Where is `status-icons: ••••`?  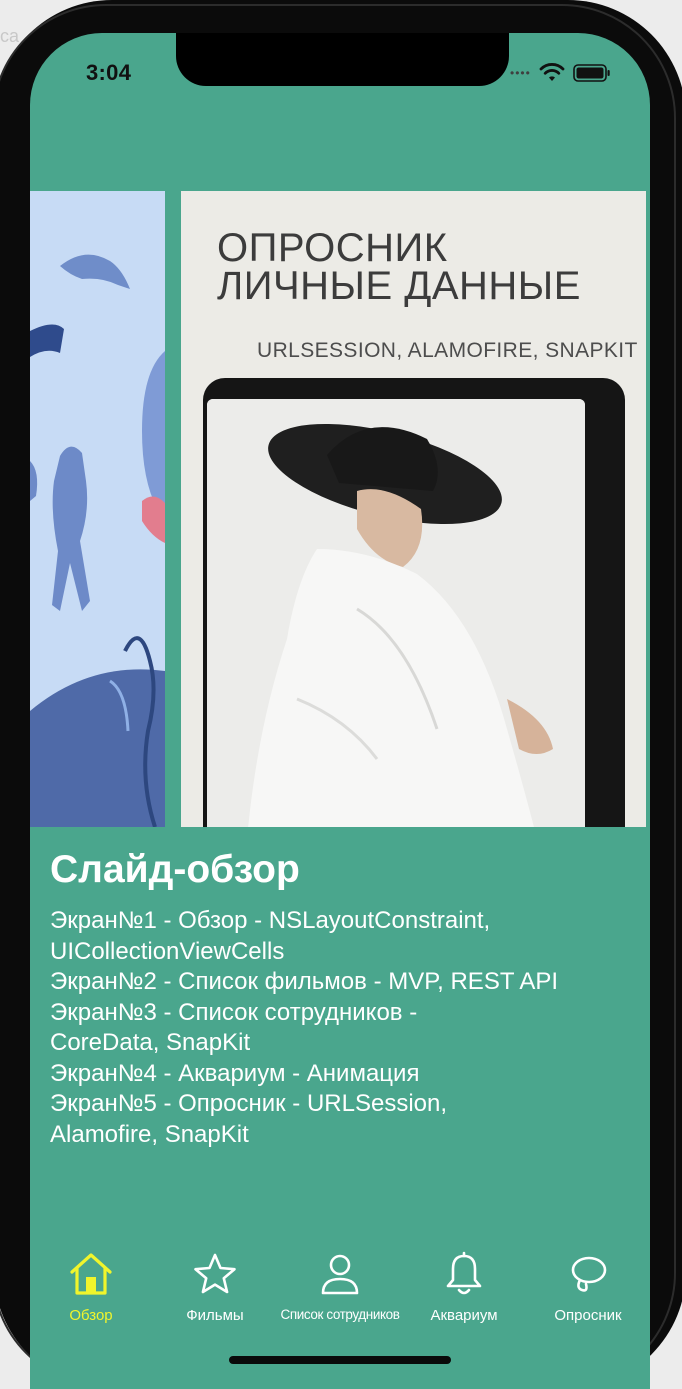 status-icons: •••• is located at coordinates (560, 73).